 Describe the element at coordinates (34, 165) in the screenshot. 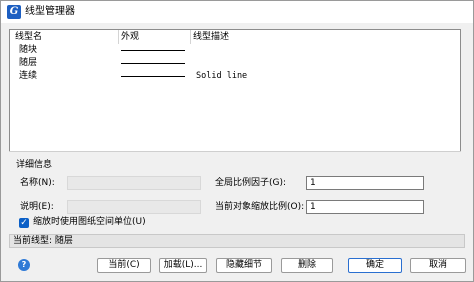

I see `details-group-label: 详细信息` at that location.